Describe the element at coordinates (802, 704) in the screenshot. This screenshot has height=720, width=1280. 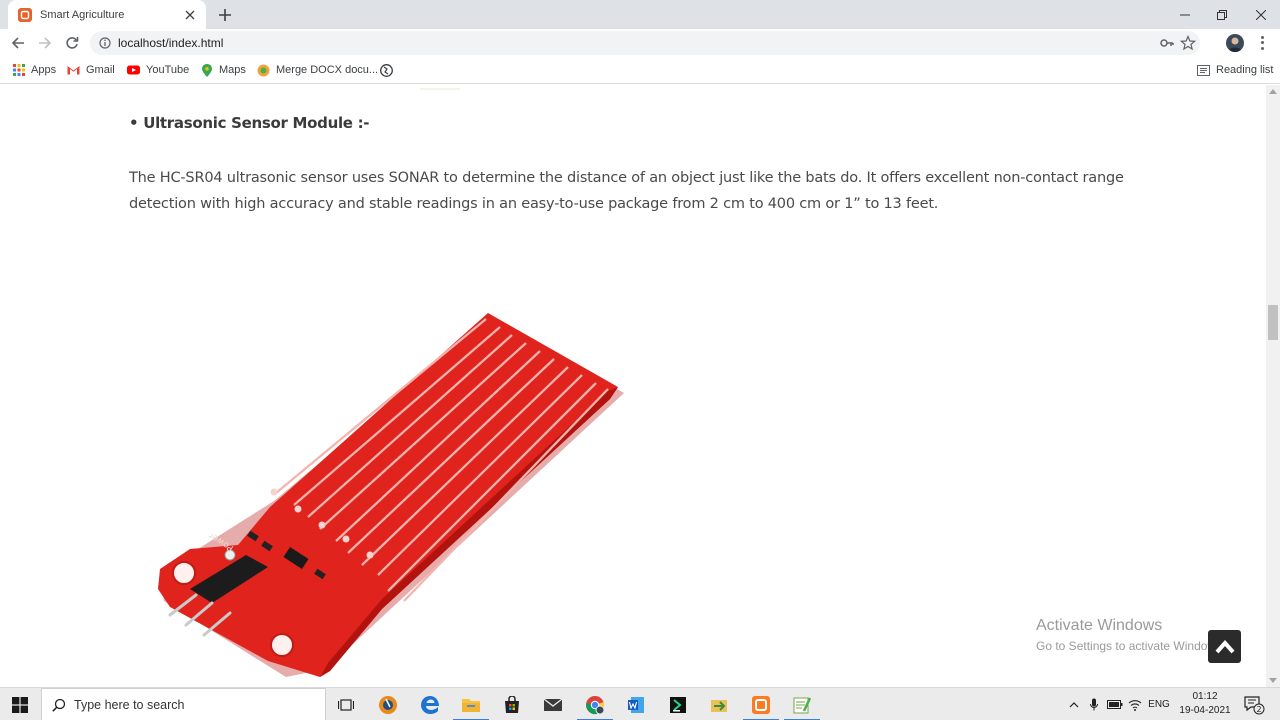
I see `notepad-plus-plus-icon` at that location.